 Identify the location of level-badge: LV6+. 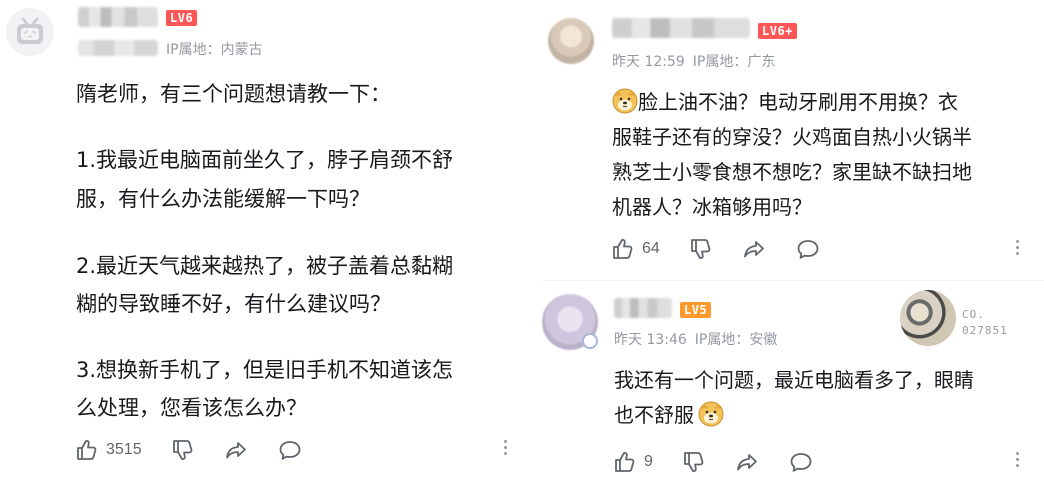
(777, 31).